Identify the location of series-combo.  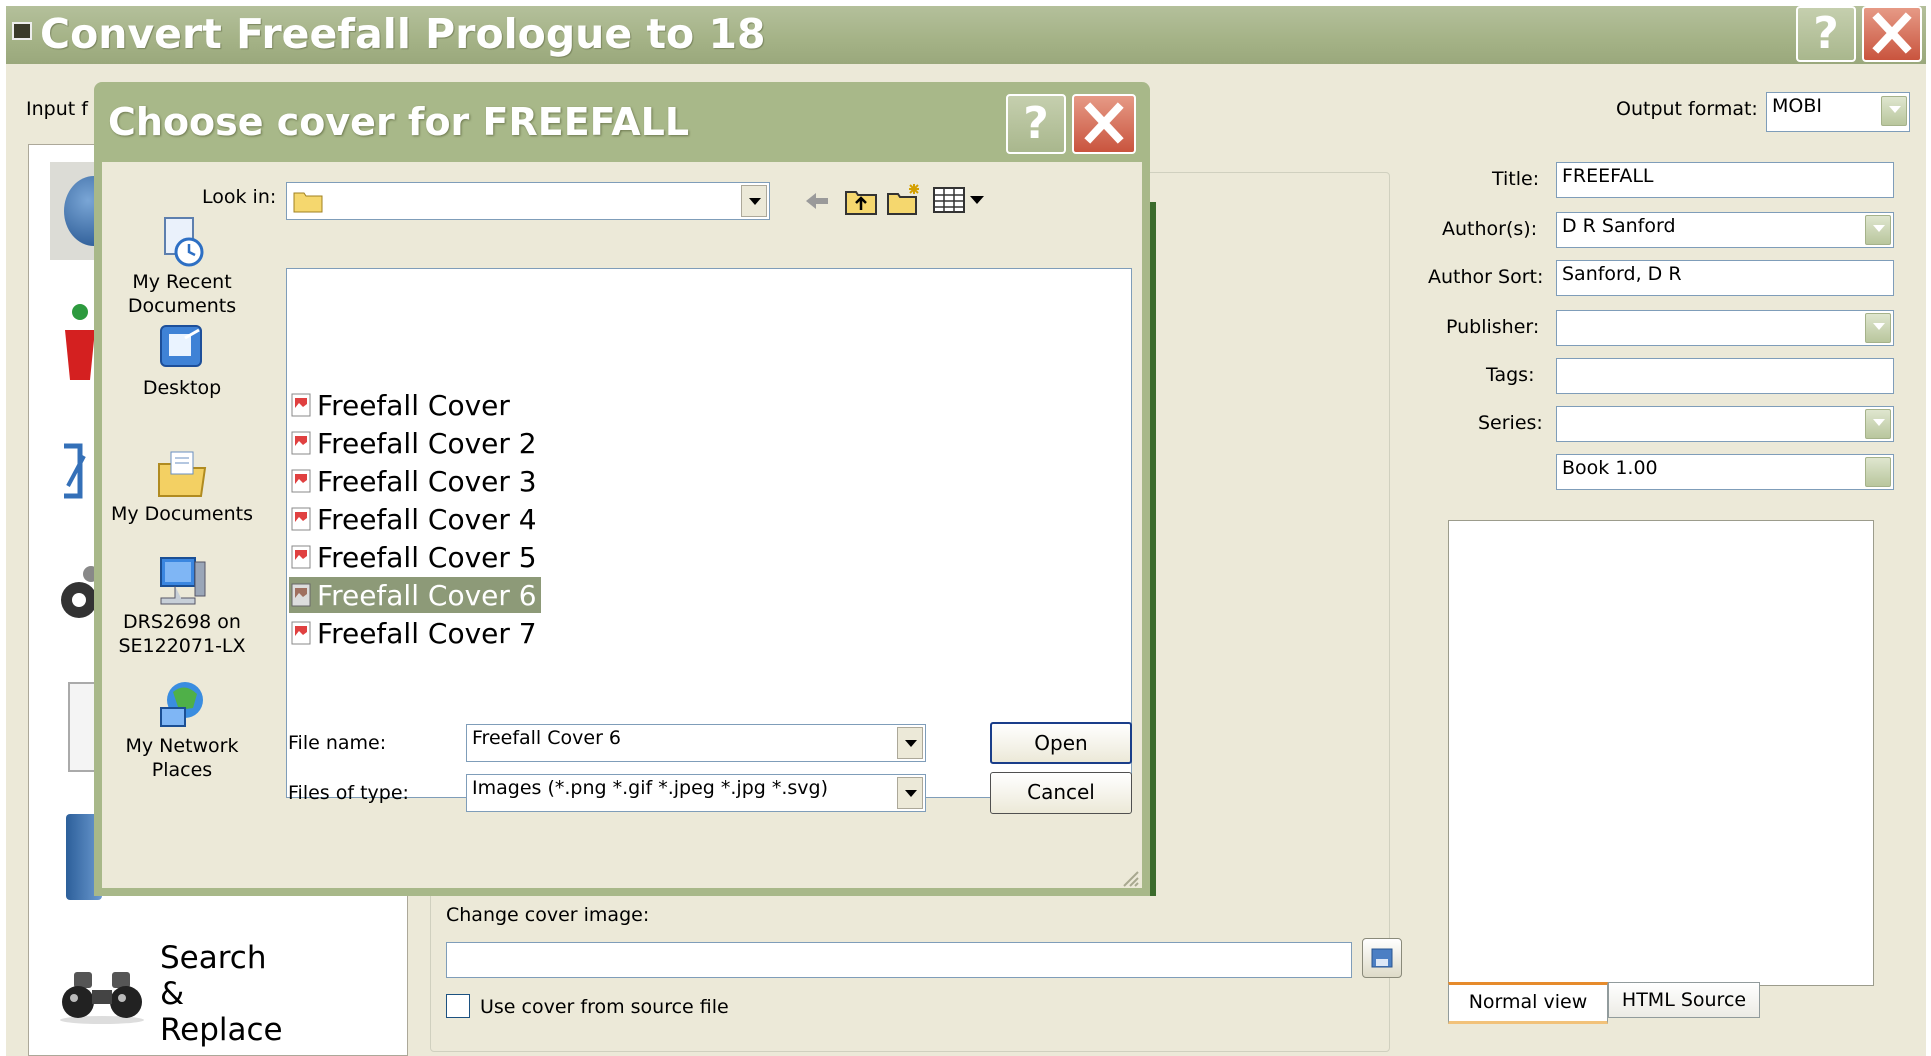
(1725, 424).